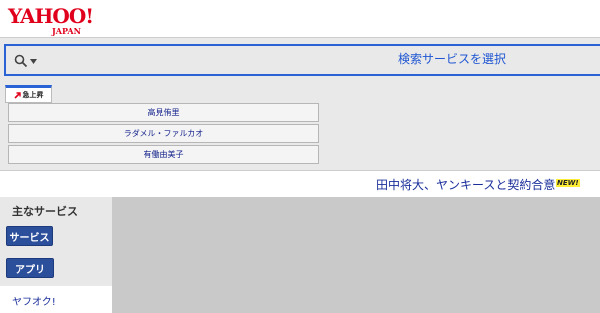 The image size is (600, 313). I want to click on sidebar: 主なサービス サービス アプリ ヤフオク!, so click(56, 255).